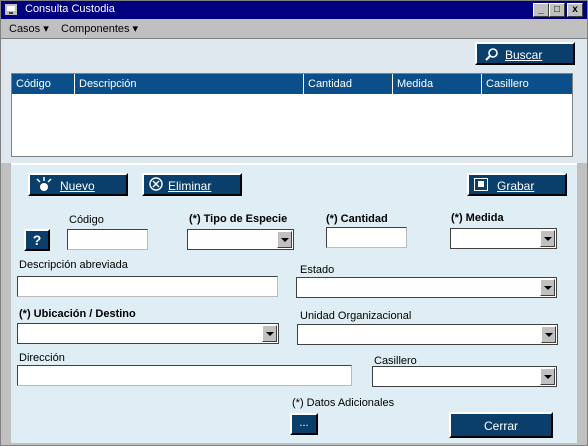  Describe the element at coordinates (357, 219) in the screenshot. I see `cantidad-label: (*) Cantidad` at that location.